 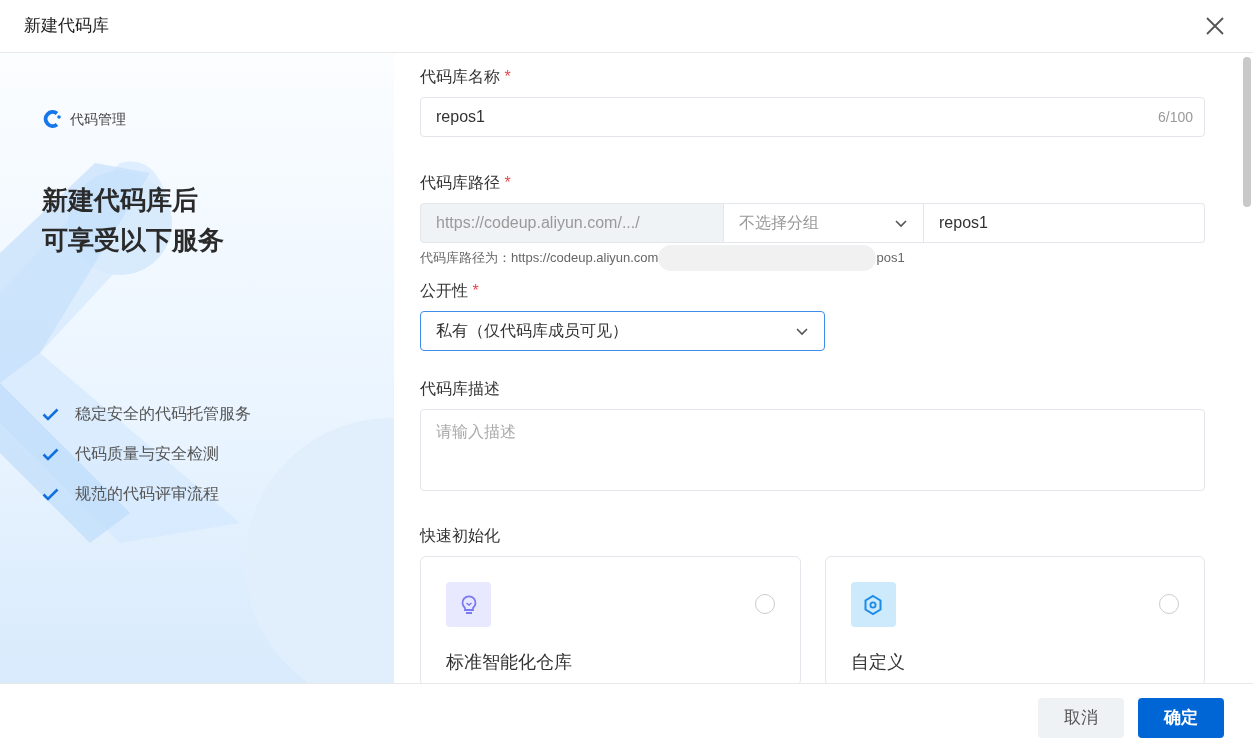 I want to click on path-hint: pos1, so click(x=890, y=258).